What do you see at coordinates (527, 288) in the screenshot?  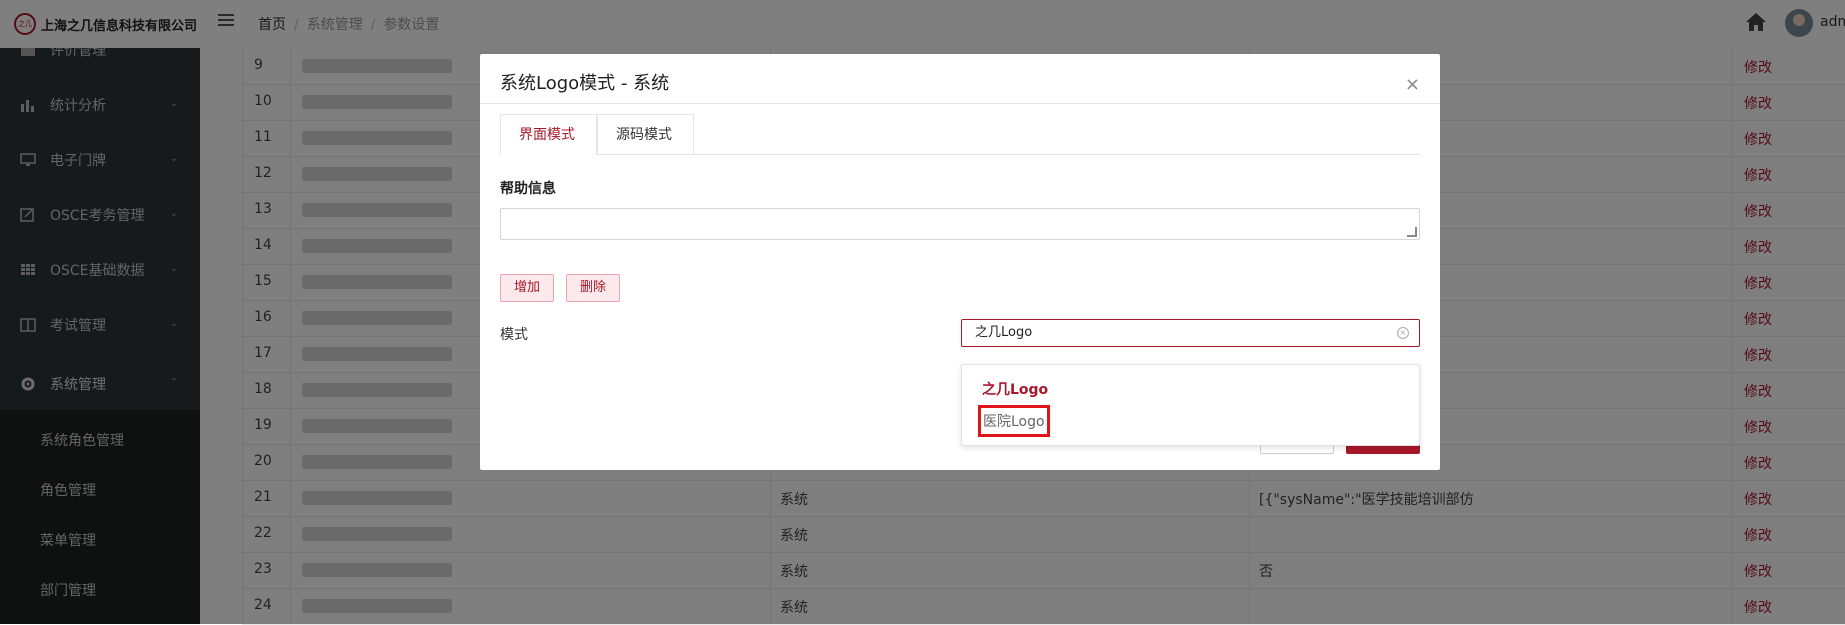 I see `add-button: 增加` at bounding box center [527, 288].